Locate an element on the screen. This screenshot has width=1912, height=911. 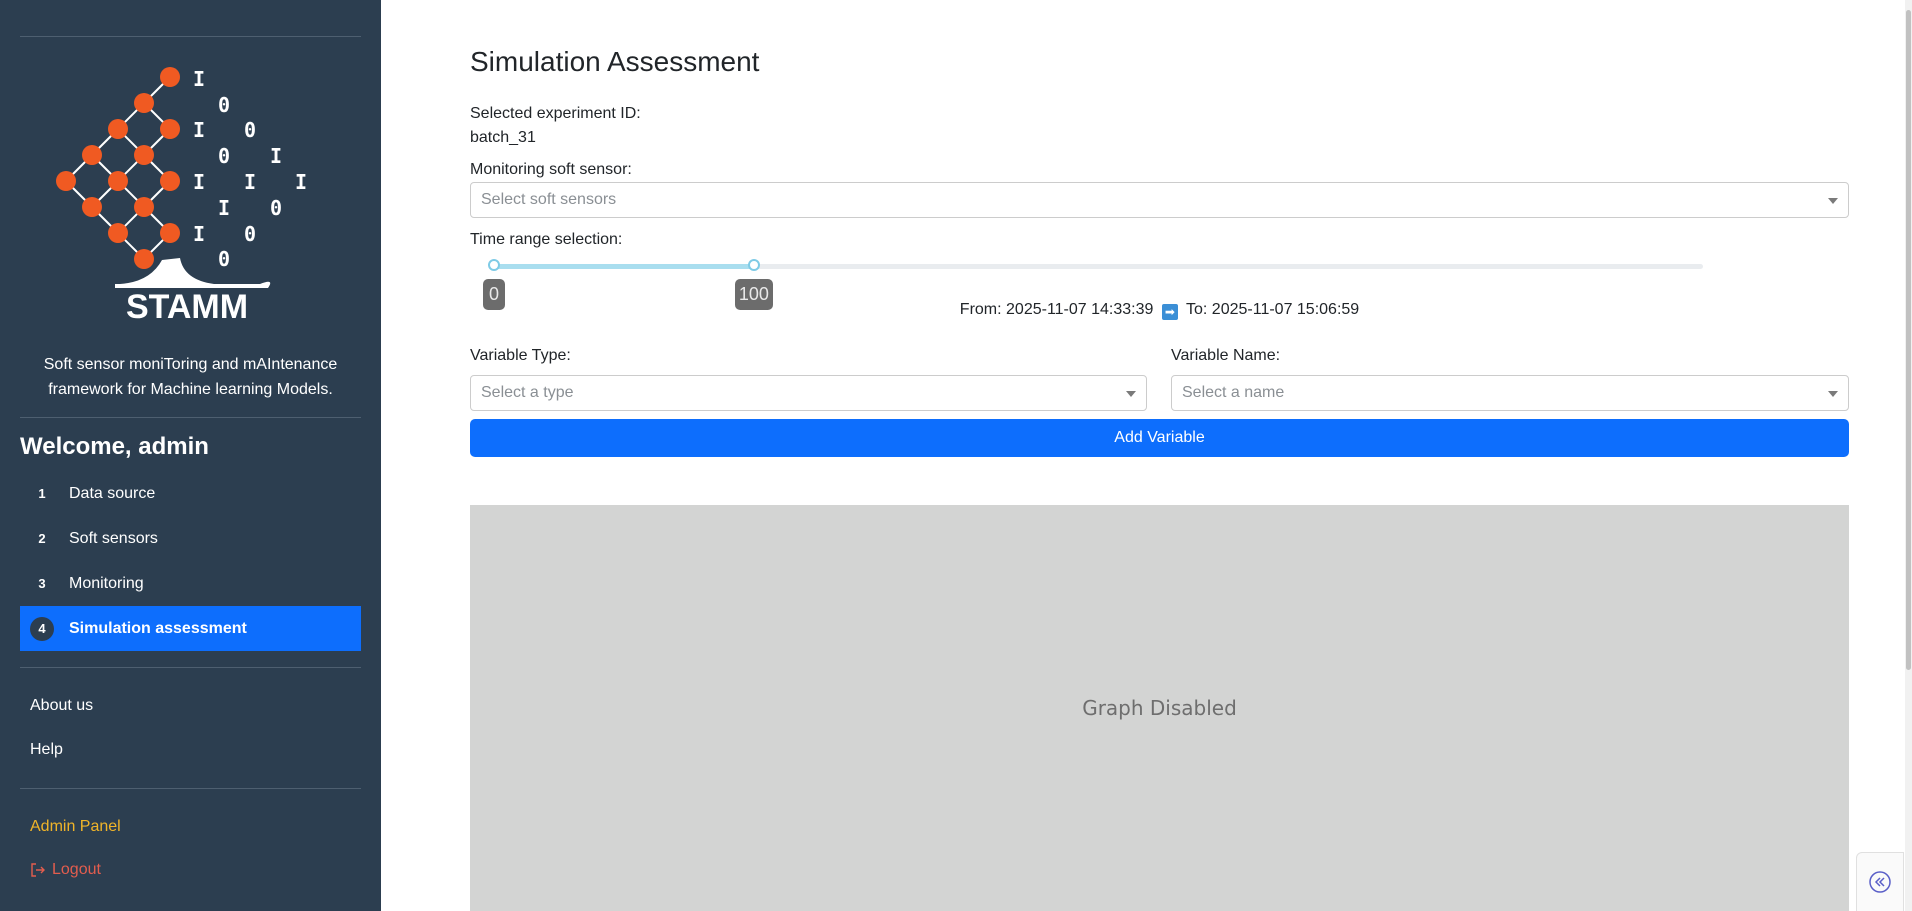
add-variable-button: Add Variable is located at coordinates (1159, 438).